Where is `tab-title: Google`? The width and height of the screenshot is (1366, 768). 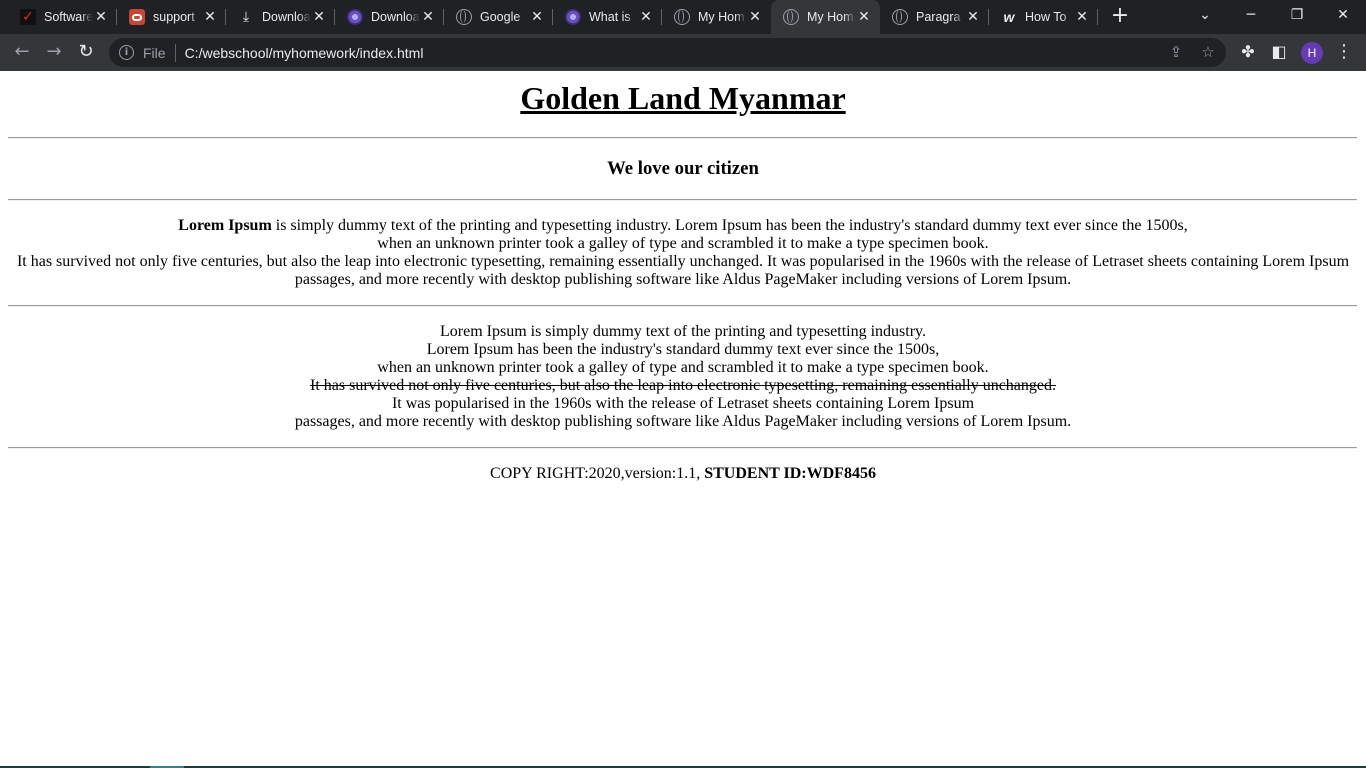 tab-title: Google is located at coordinates (500, 17).